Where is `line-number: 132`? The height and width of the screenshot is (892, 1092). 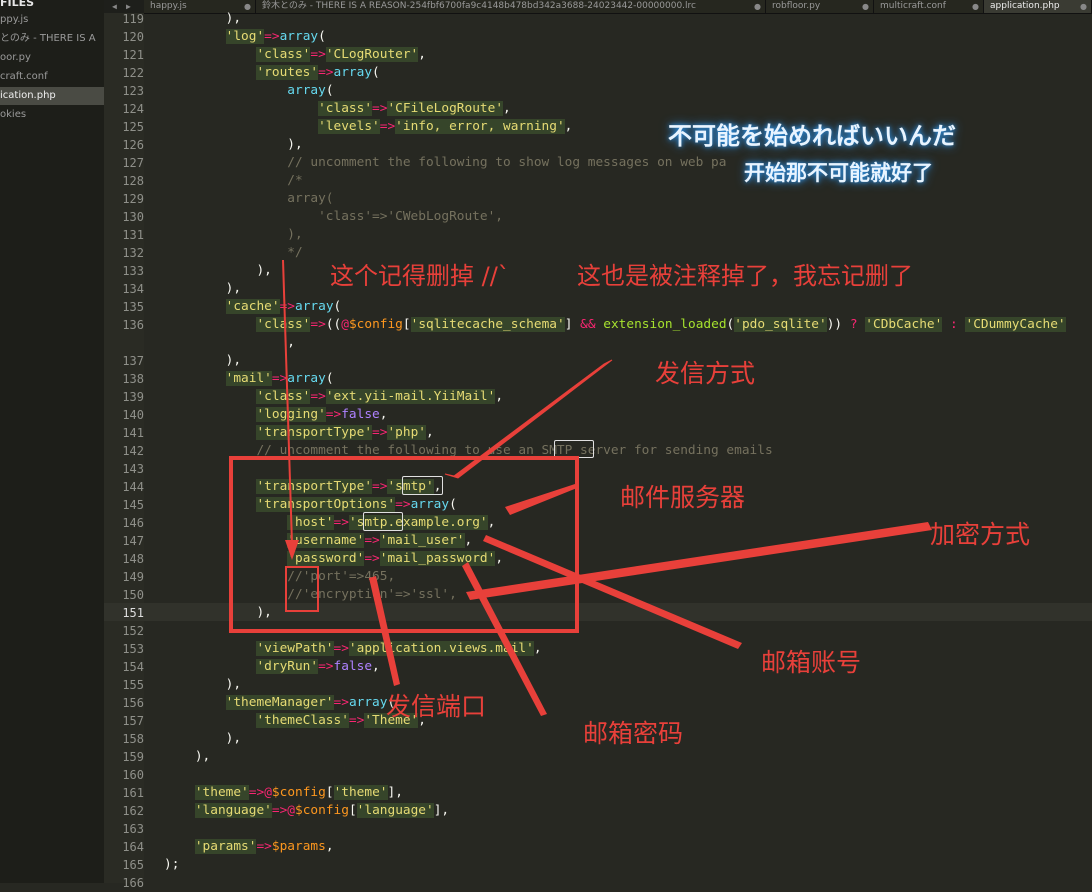 line-number: 132 is located at coordinates (133, 253).